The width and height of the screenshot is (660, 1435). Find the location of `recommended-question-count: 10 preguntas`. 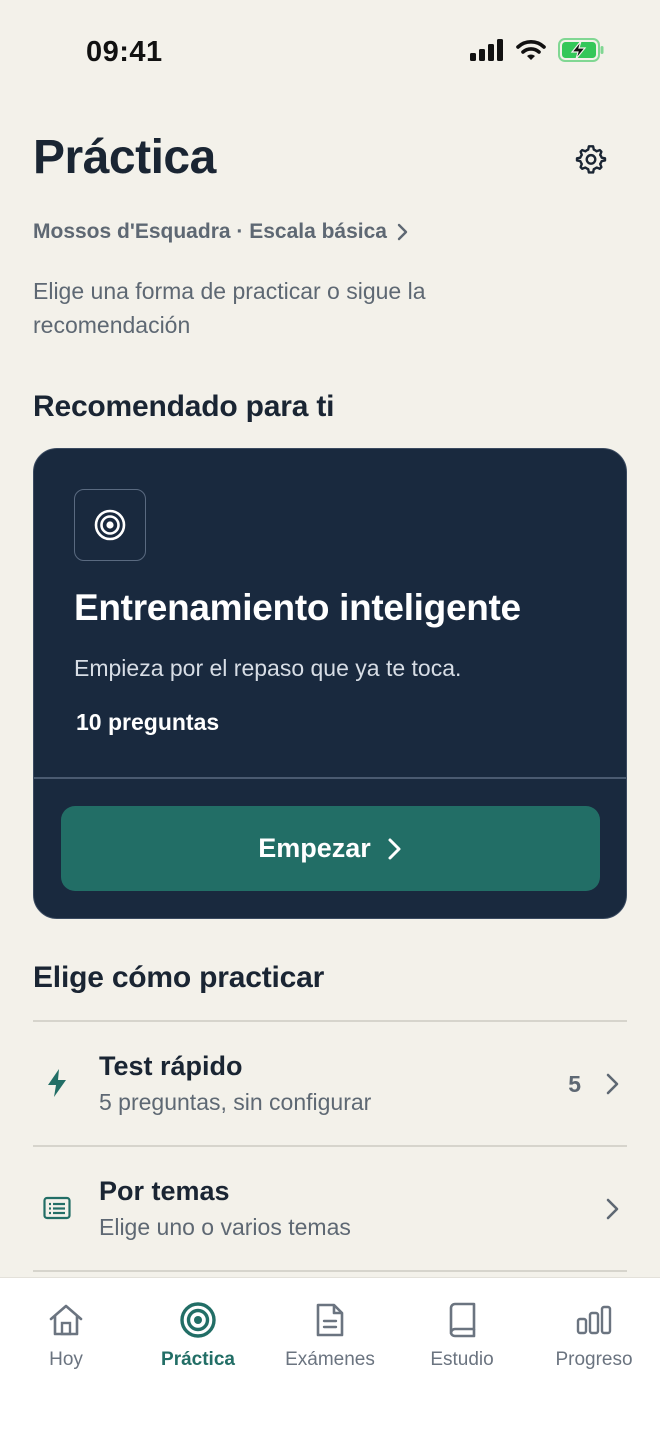

recommended-question-count: 10 preguntas is located at coordinates (148, 722).